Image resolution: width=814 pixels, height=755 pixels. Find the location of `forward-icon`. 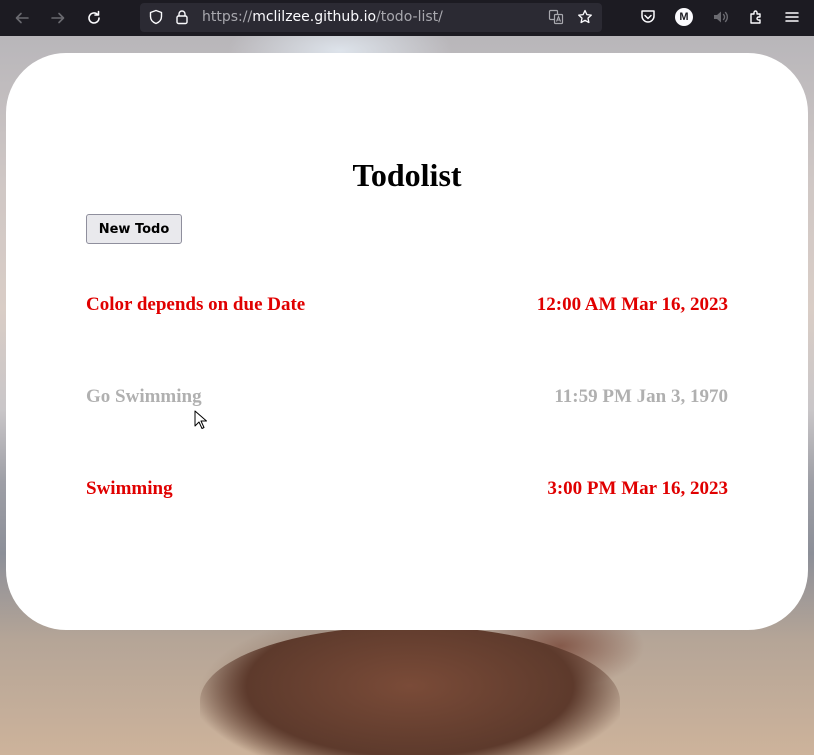

forward-icon is located at coordinates (58, 18).